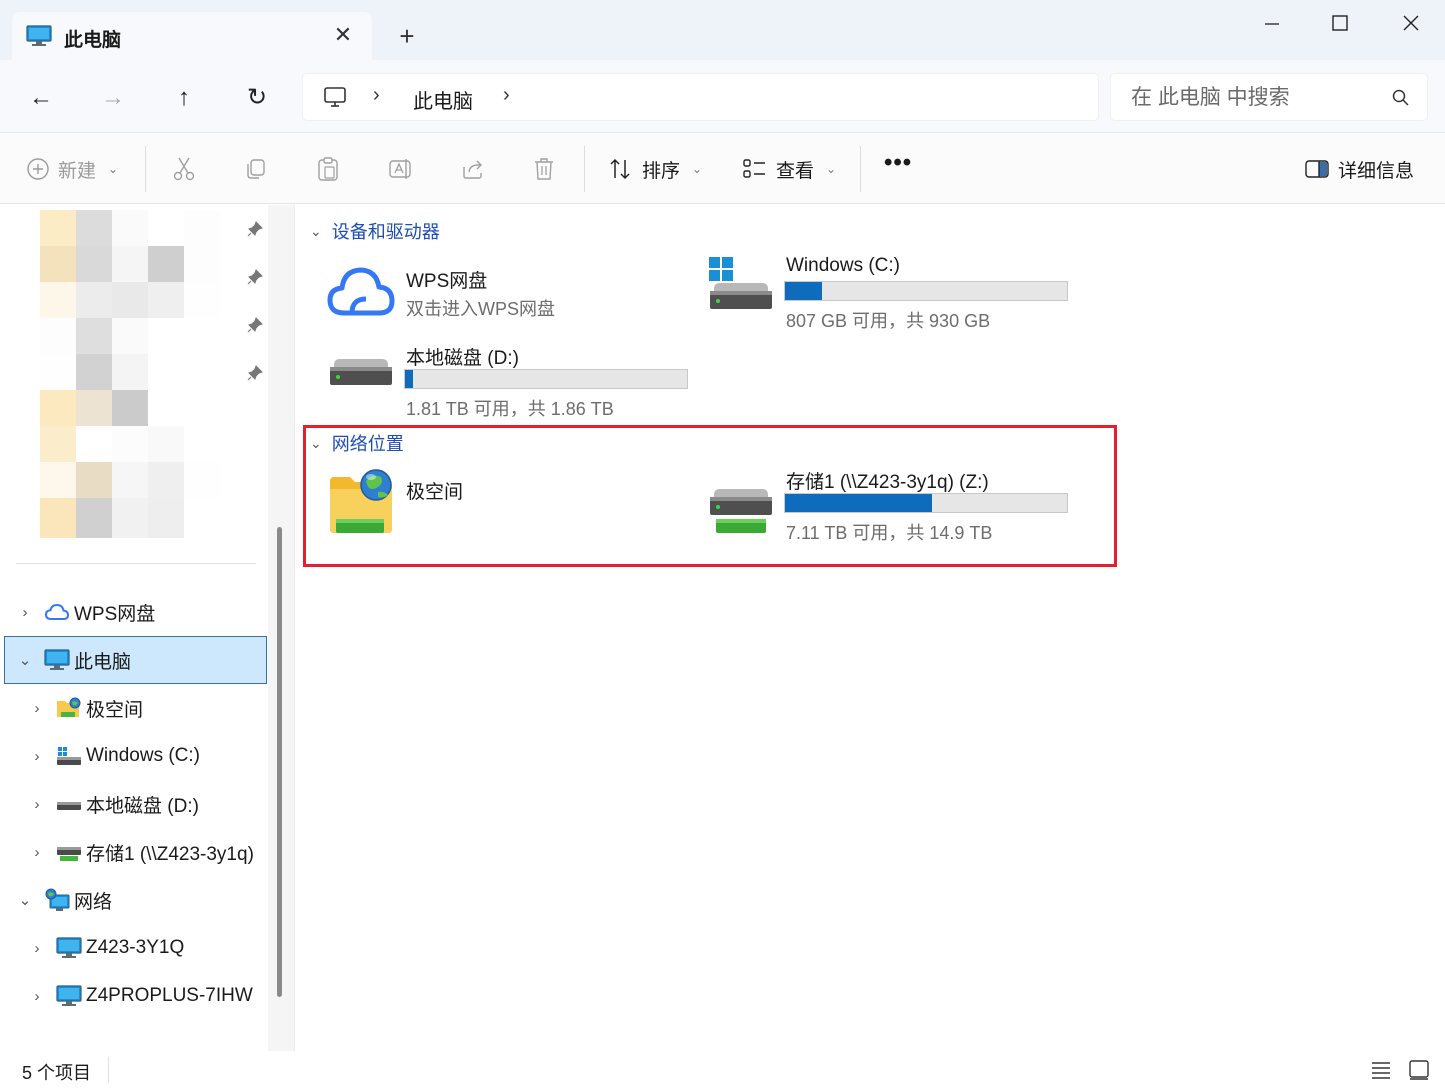  Describe the element at coordinates (1251, 98) in the screenshot. I see `search-input` at that location.